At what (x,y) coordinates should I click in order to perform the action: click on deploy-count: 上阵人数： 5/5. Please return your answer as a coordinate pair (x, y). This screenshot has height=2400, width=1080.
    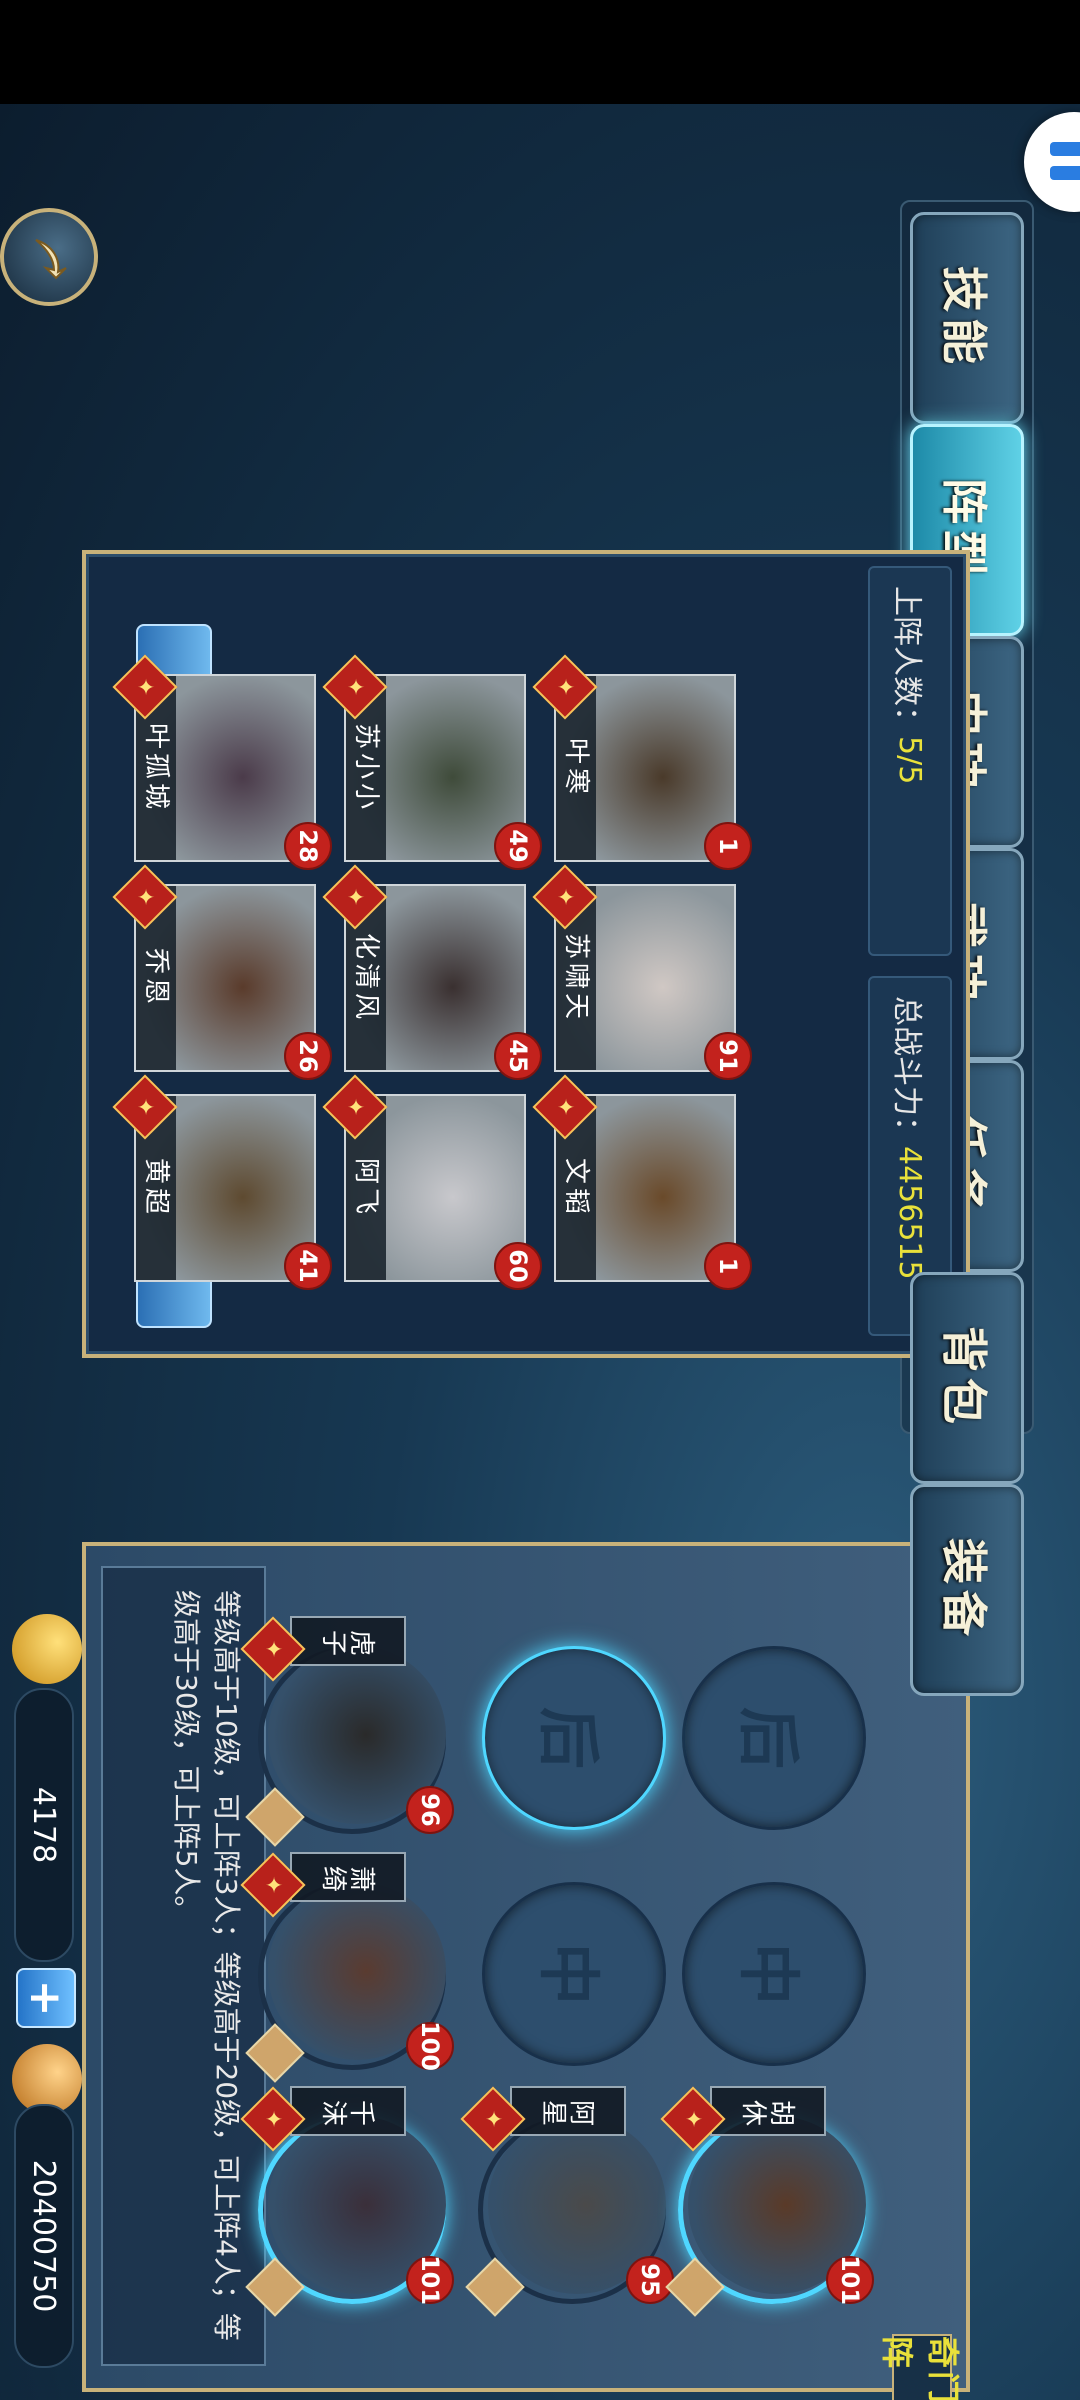
    Looking at the image, I should click on (910, 761).